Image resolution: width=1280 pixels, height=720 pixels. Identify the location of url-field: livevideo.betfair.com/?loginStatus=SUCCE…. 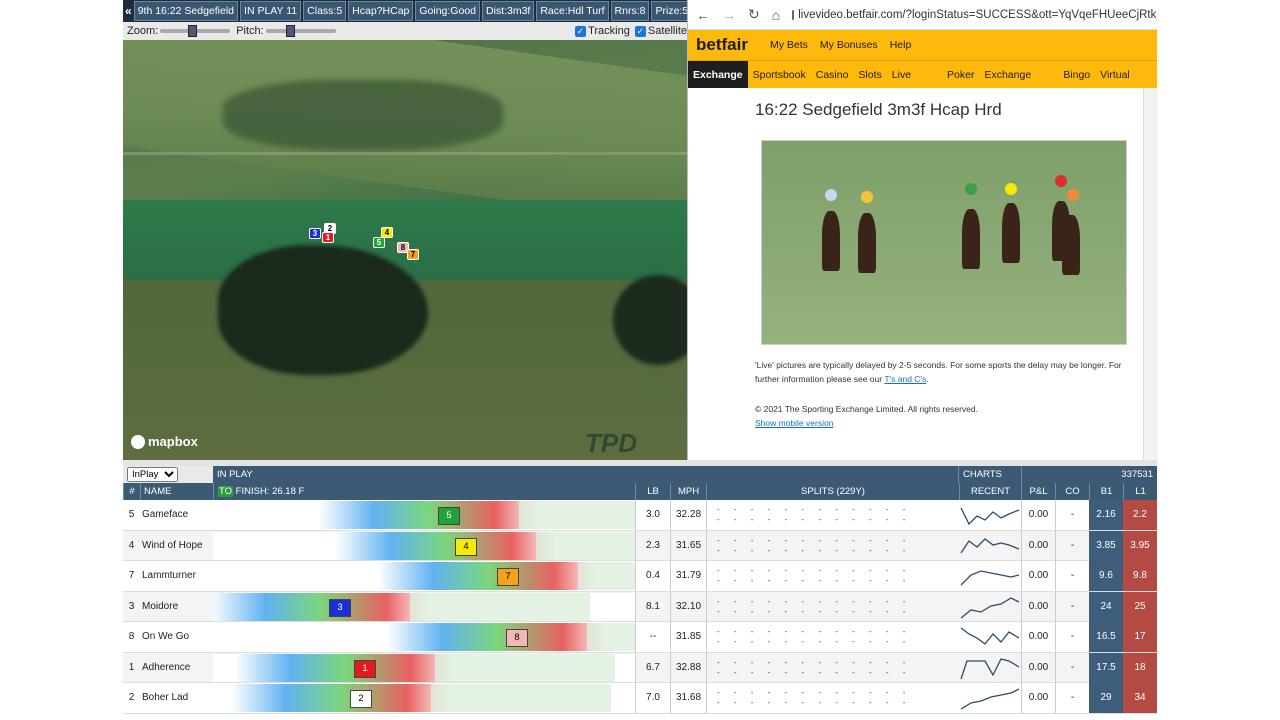
(974, 15).